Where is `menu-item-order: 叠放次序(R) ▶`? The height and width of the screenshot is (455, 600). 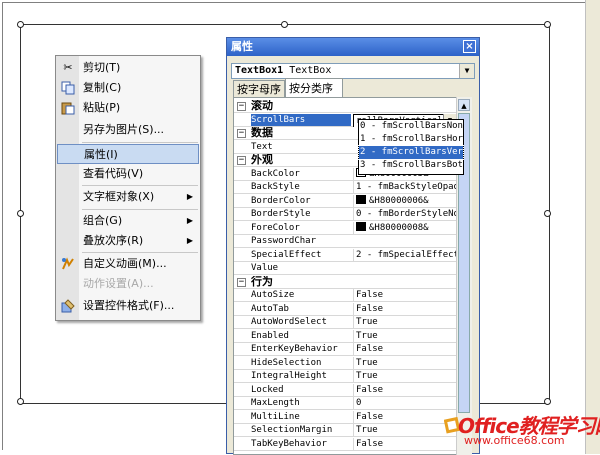
menu-item-order: 叠放次序(R) ▶ is located at coordinates (128, 241).